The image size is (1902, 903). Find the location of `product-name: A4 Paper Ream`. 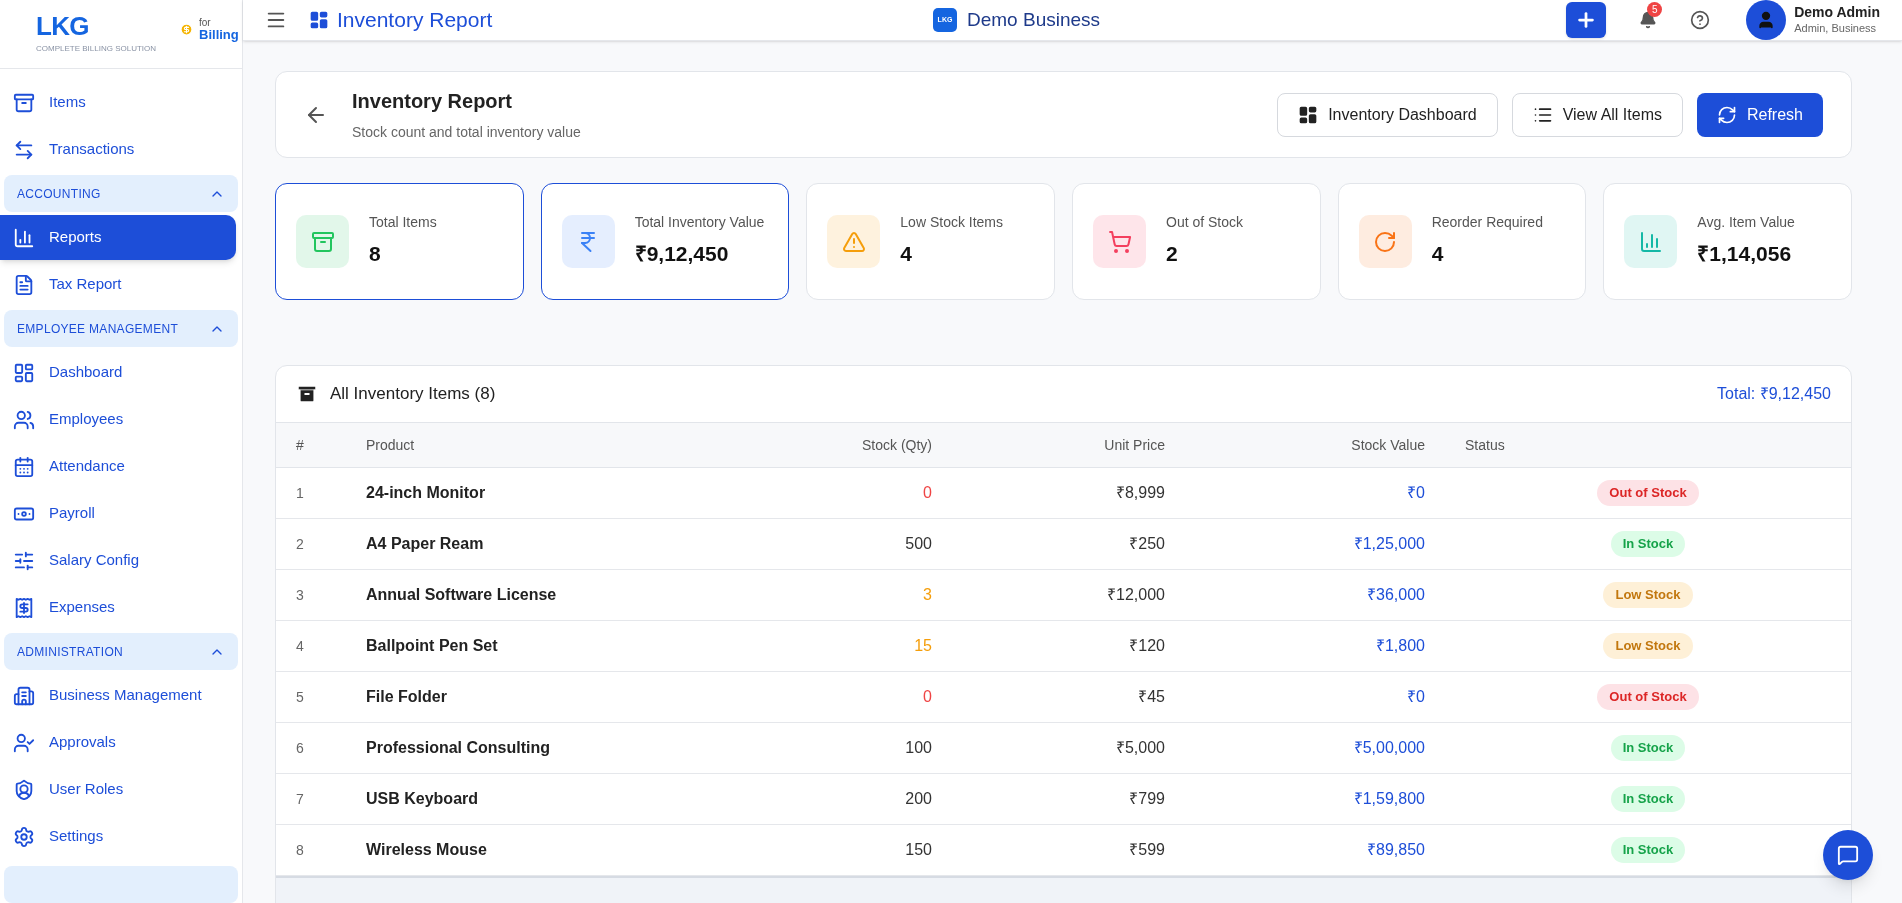

product-name: A4 Paper Ream is located at coordinates (425, 544).